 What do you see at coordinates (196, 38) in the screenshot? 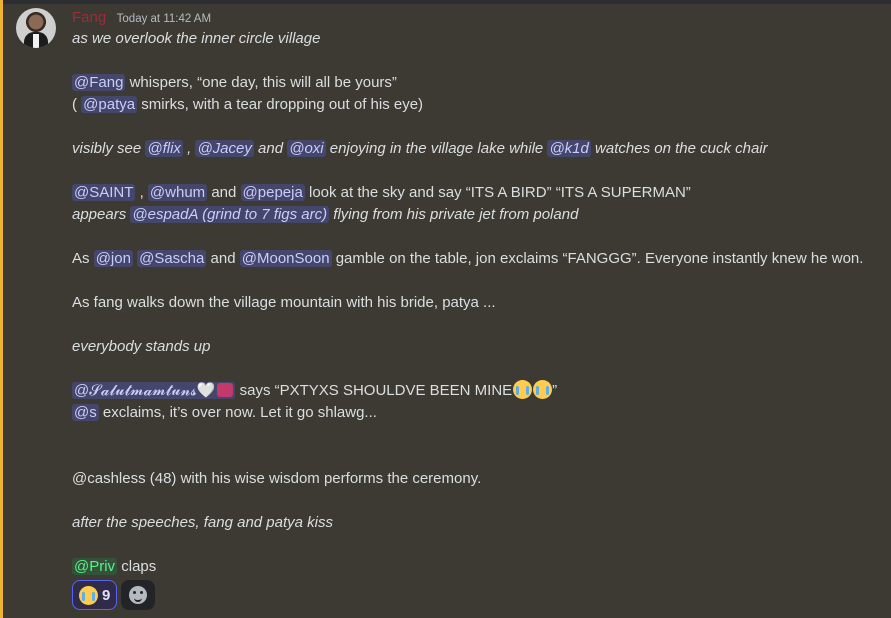
I see `message-line: as we overlook the inner circle village` at bounding box center [196, 38].